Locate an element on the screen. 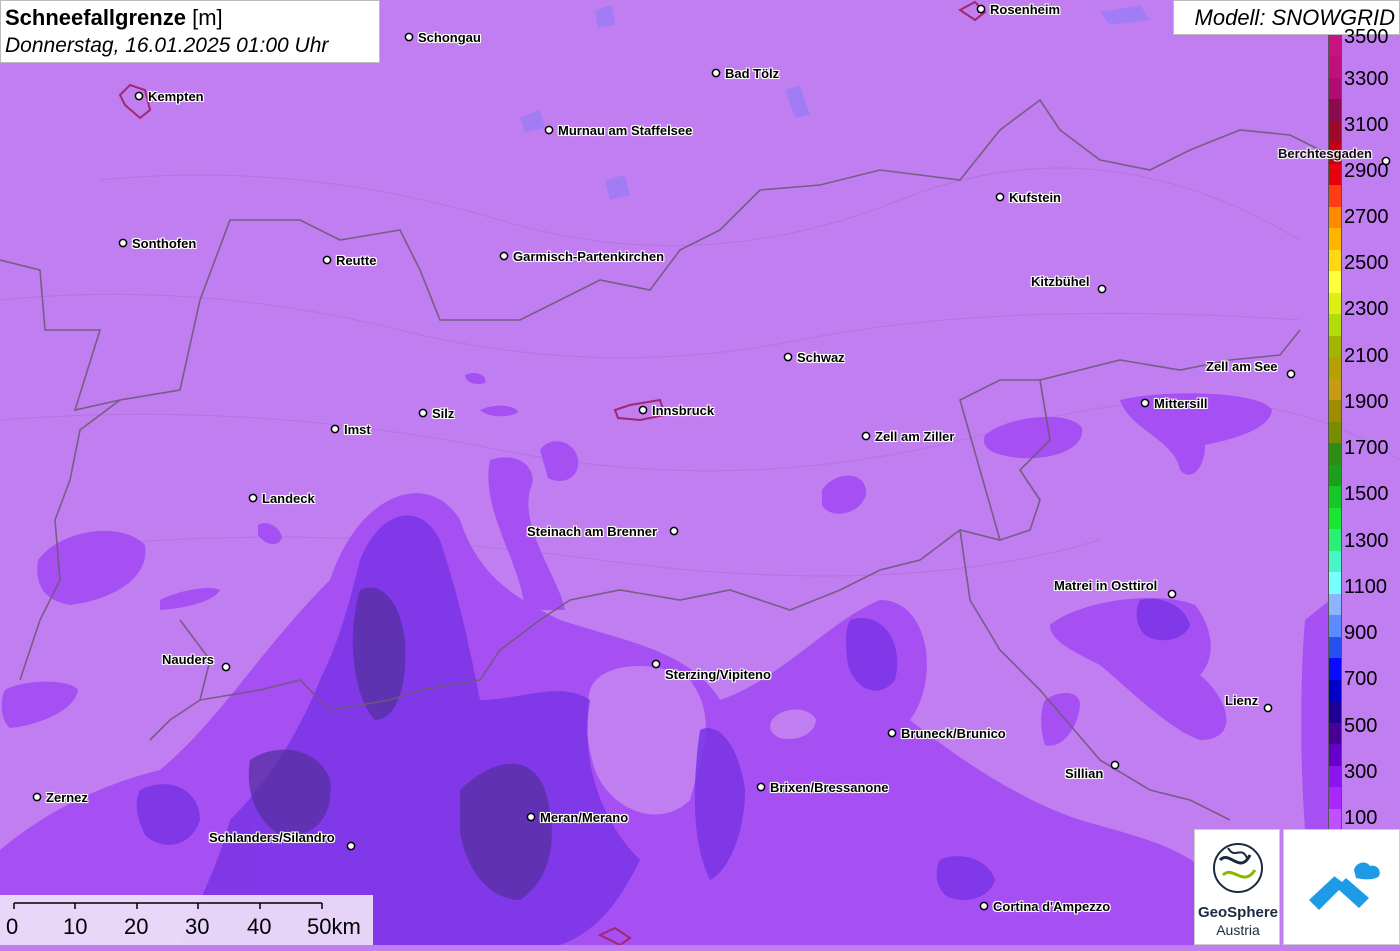 Image resolution: width=1400 pixels, height=951 pixels. city-label: Mittersill is located at coordinates (1181, 403).